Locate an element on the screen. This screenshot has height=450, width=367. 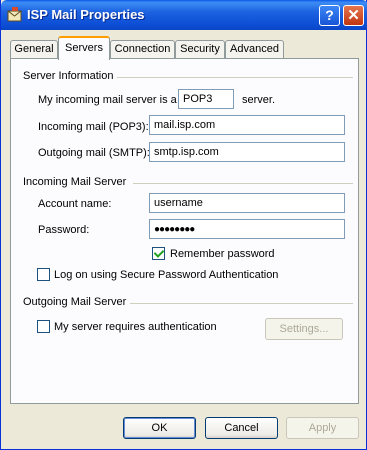
outgoing-mail-label: Outgoing mail (SMTP): is located at coordinates (94, 153).